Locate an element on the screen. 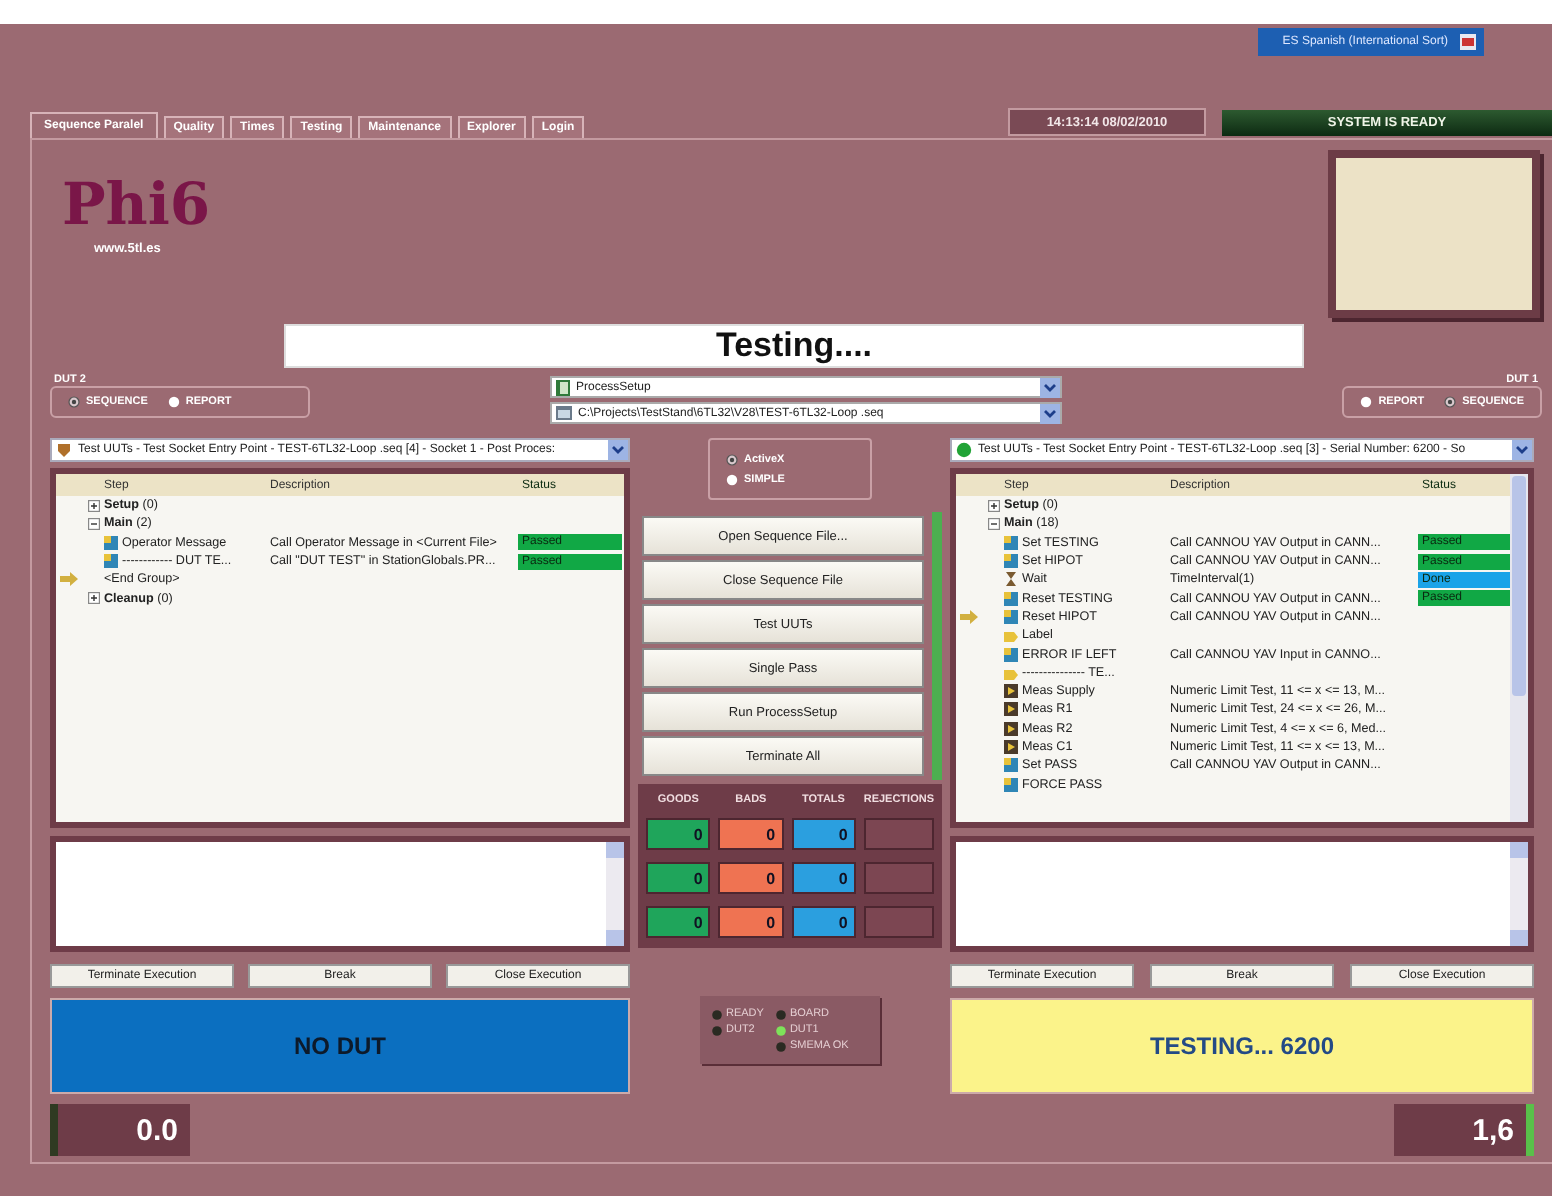 The image size is (1552, 1196). logo: Phi6 is located at coordinates (136, 205).